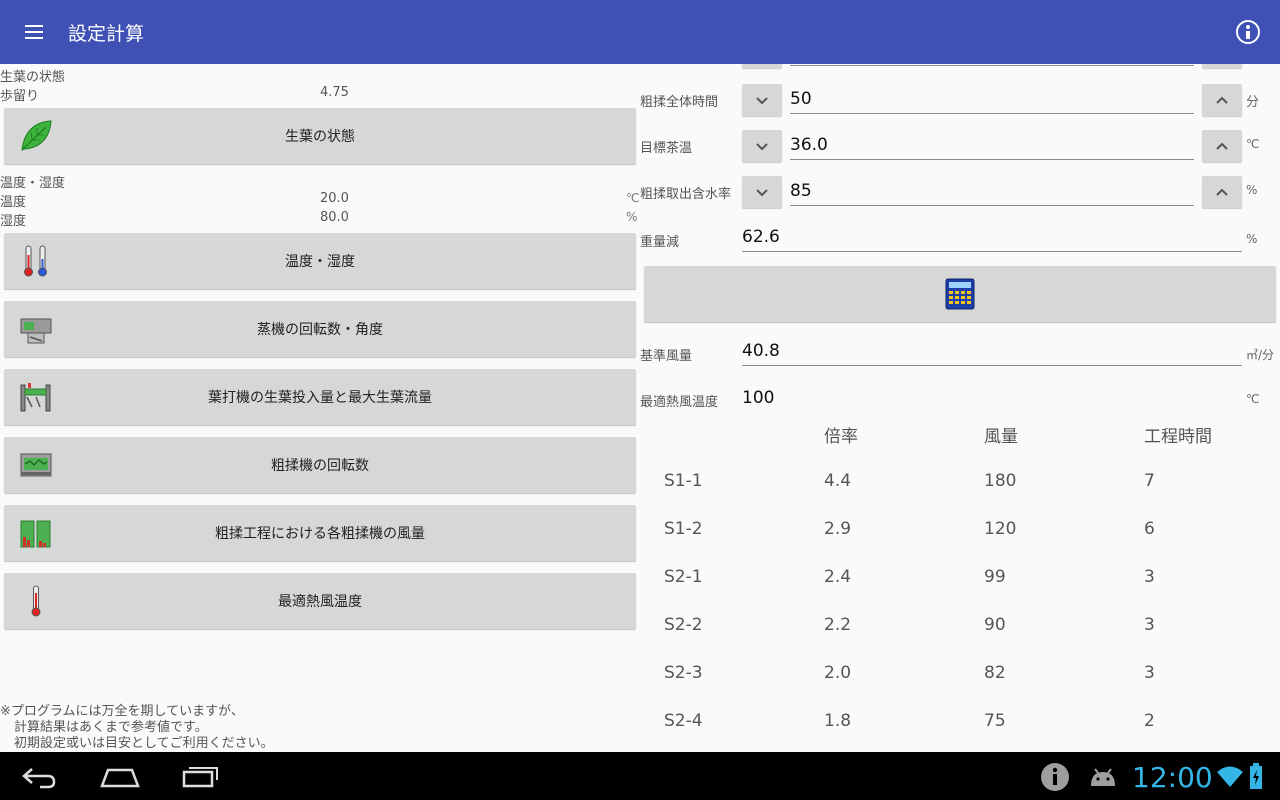 This screenshot has height=800, width=1280. I want to click on airflow-button: 粗揉工程における各粗揉機の風量, so click(320, 533).